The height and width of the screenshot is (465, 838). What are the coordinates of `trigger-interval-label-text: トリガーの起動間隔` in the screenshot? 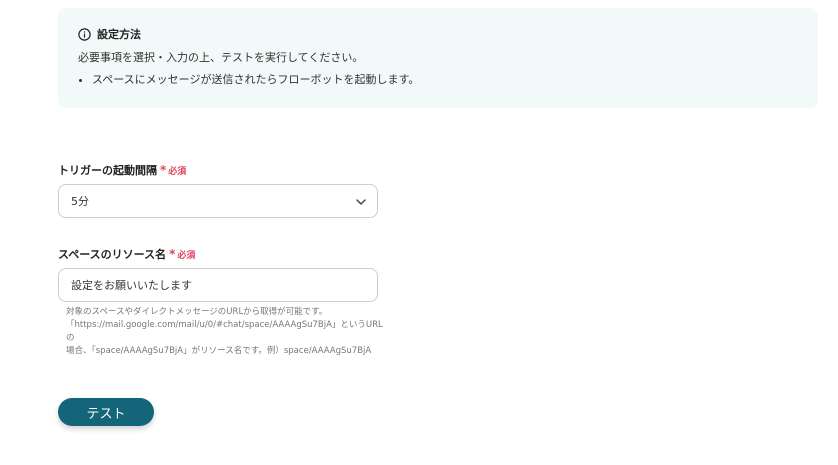 It's located at (107, 170).